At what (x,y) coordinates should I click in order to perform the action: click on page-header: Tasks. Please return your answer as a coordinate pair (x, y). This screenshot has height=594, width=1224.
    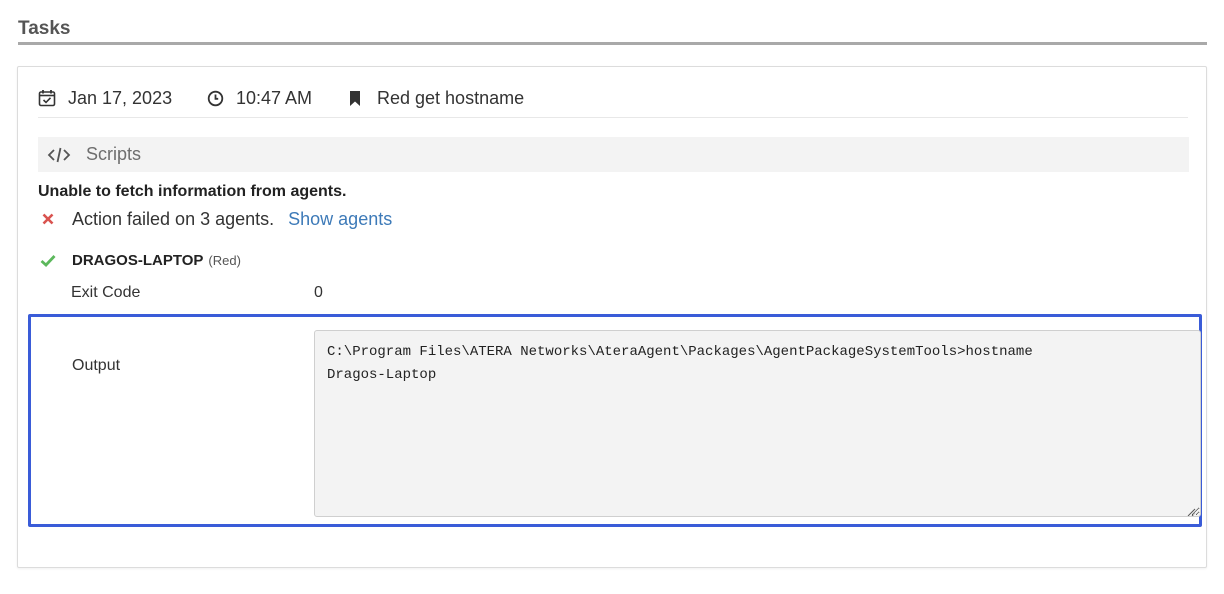
    Looking at the image, I should click on (612, 31).